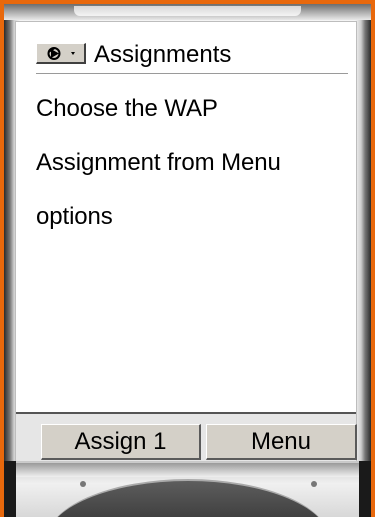 Image resolution: width=375 pixels, height=517 pixels. I want to click on phone-bezel-top, so click(187, 12).